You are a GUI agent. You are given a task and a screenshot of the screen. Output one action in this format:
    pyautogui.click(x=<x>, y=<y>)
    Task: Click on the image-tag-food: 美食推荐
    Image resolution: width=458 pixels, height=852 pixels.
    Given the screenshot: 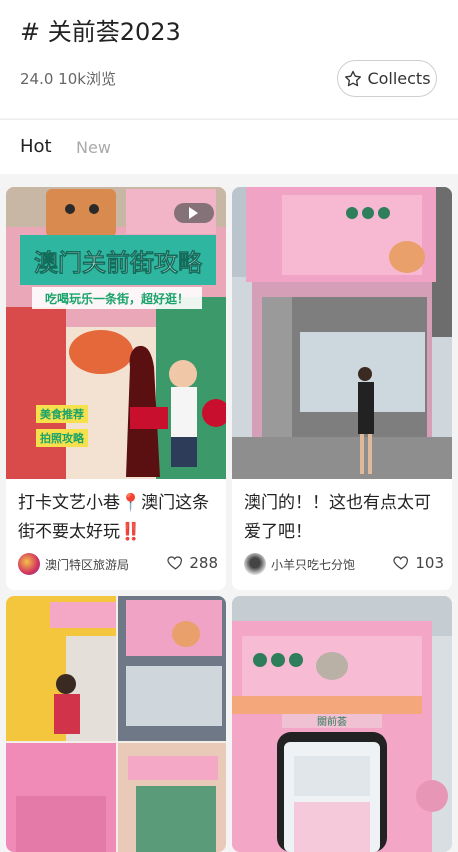 What is the action you would take?
    pyautogui.click(x=62, y=414)
    